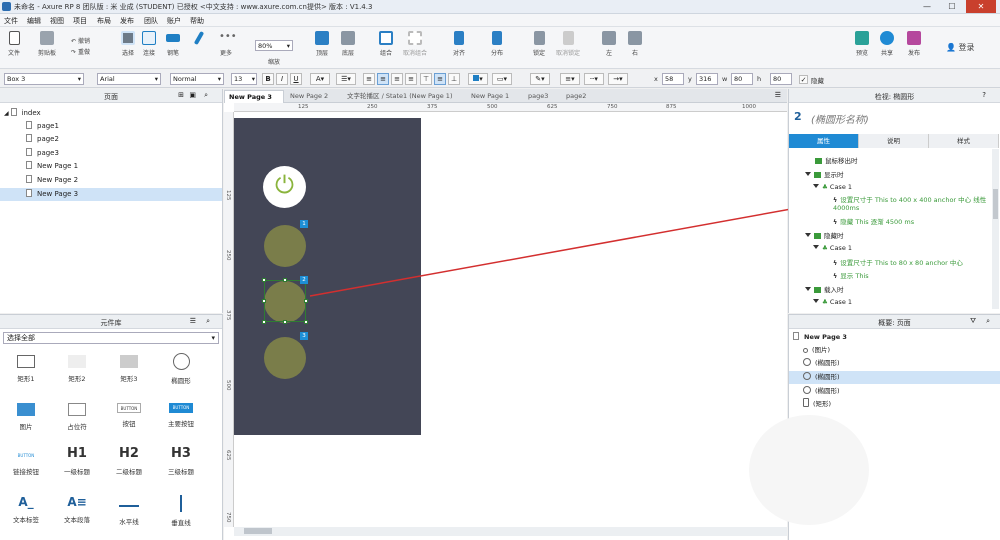  What do you see at coordinates (824, 235) in the screenshot?
I see `event-on-hide: 隐藏时` at bounding box center [824, 235].